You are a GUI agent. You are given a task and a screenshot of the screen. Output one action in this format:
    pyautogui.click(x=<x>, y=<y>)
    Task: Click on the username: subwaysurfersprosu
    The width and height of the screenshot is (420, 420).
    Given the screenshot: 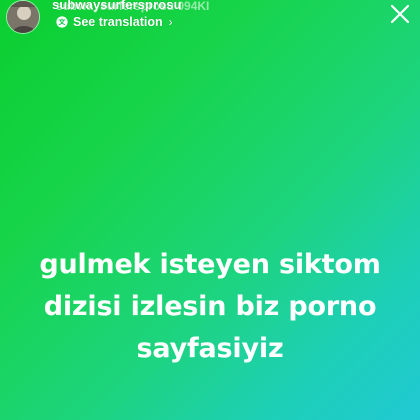 What is the action you would take?
    pyautogui.click(x=117, y=6)
    